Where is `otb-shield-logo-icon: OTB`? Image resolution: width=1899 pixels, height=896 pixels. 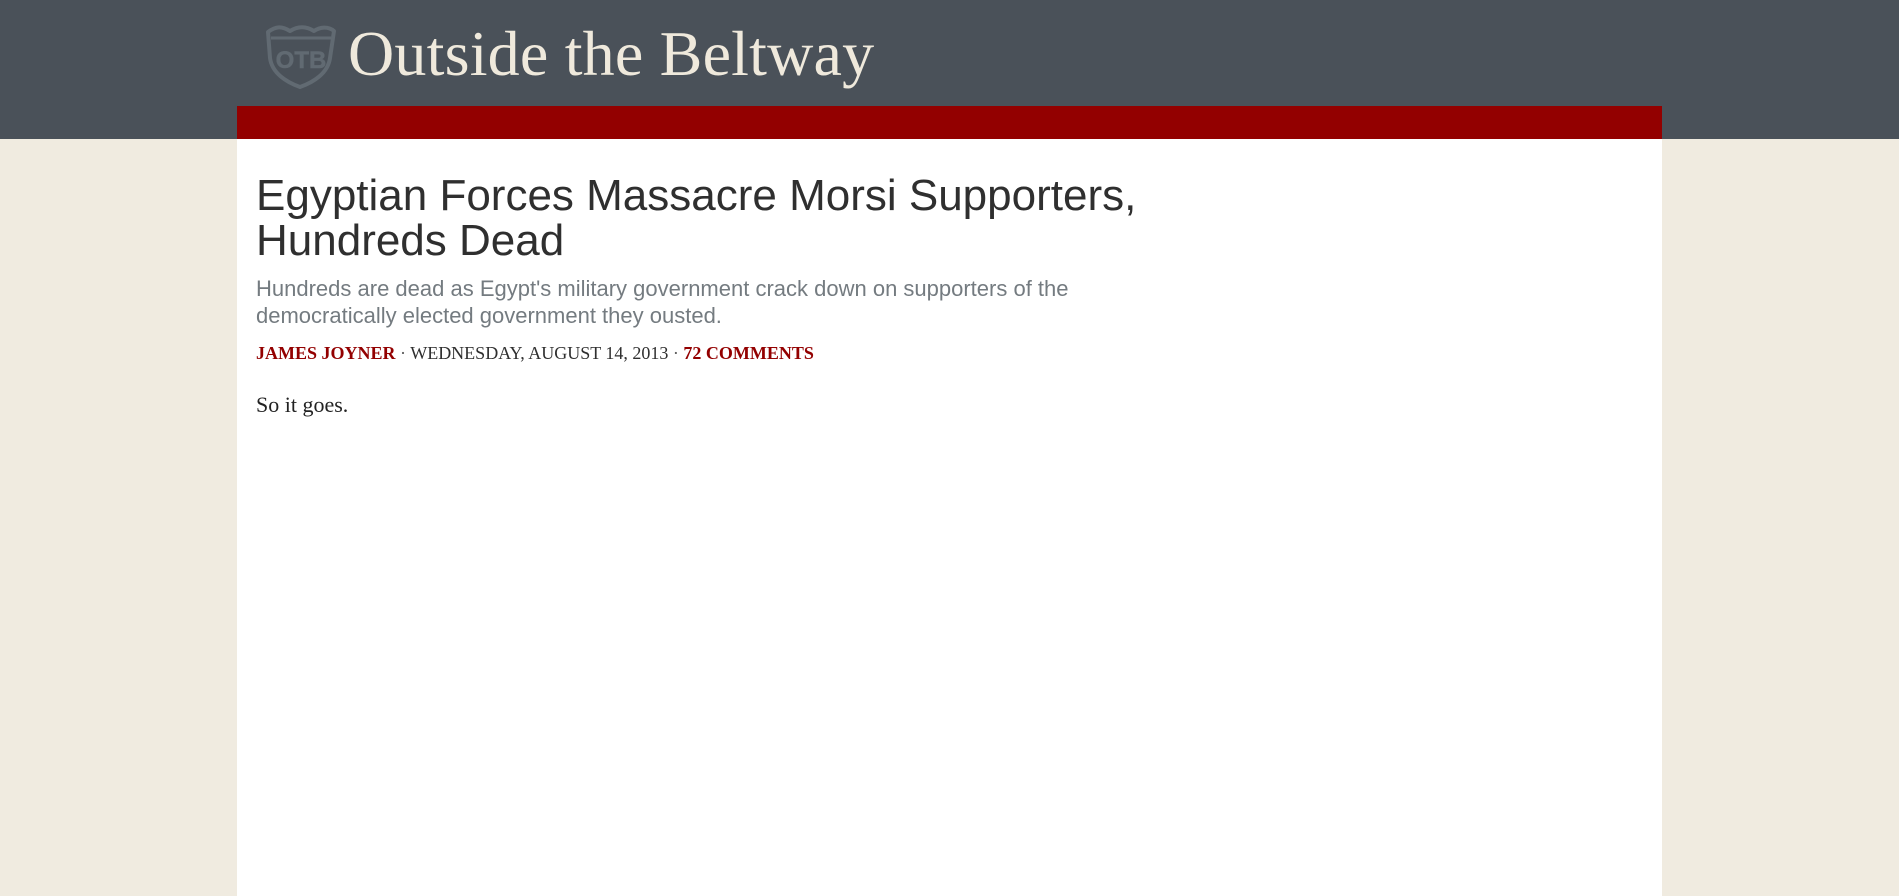
otb-shield-logo-icon: OTB is located at coordinates (301, 57).